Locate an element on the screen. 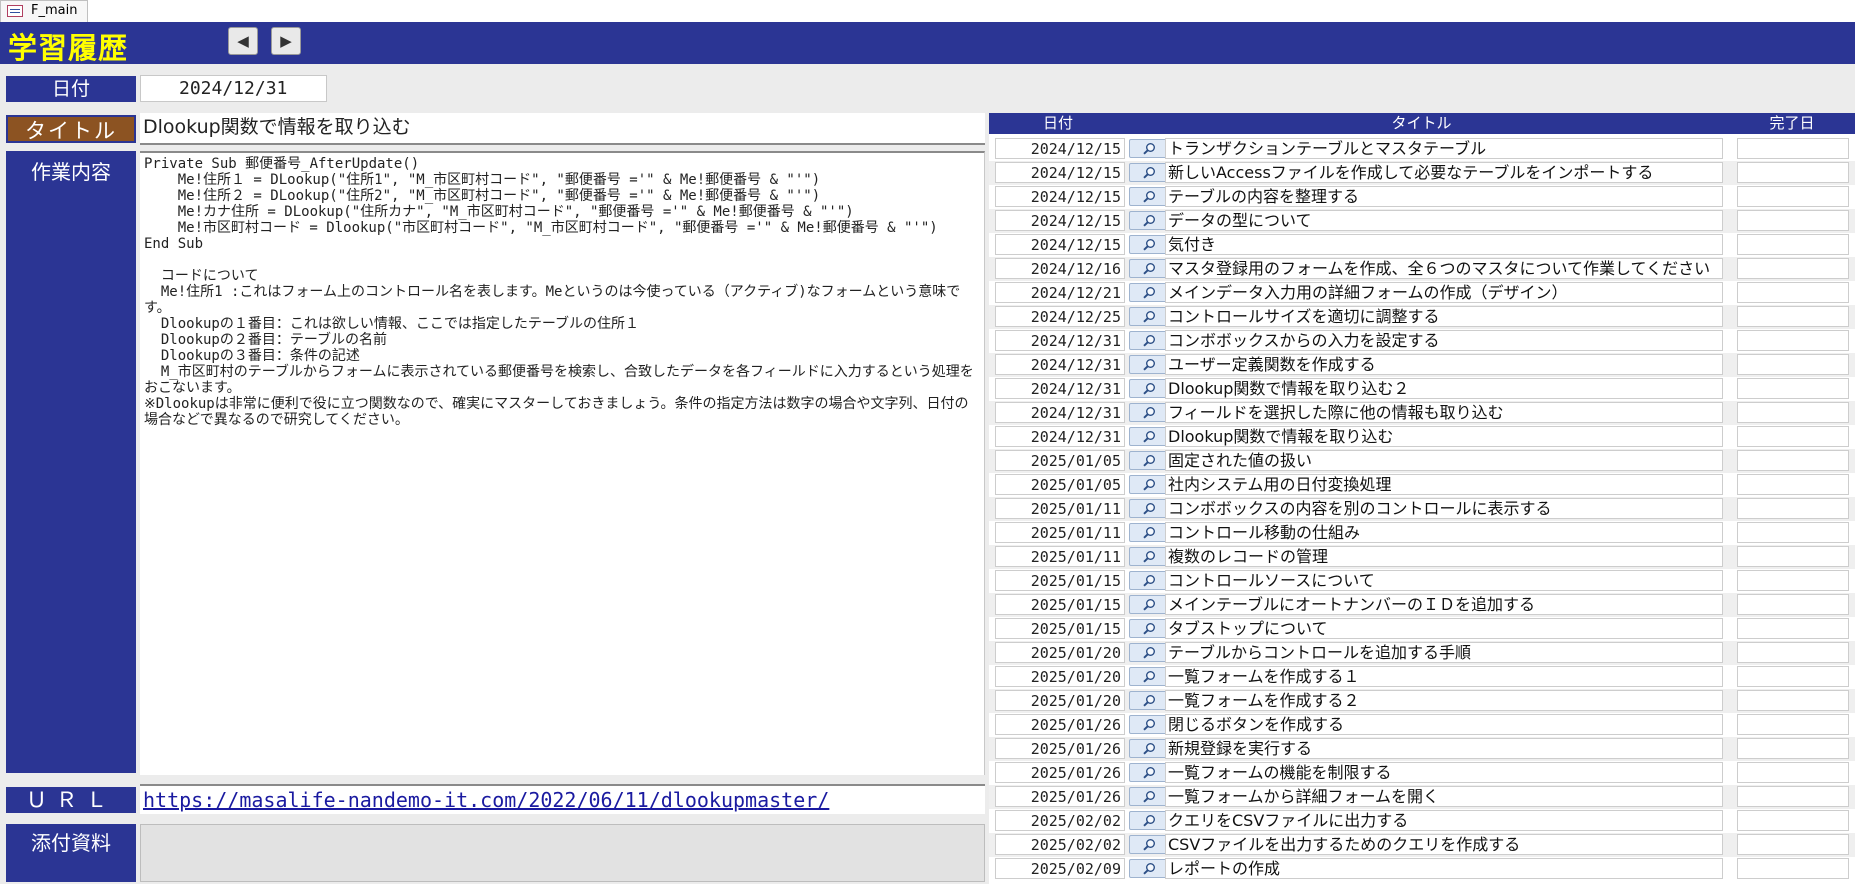 This screenshot has height=884, width=1855. row-title-field: メインテーブルにオートナンバーのＩＤを追加する is located at coordinates (1444, 604).